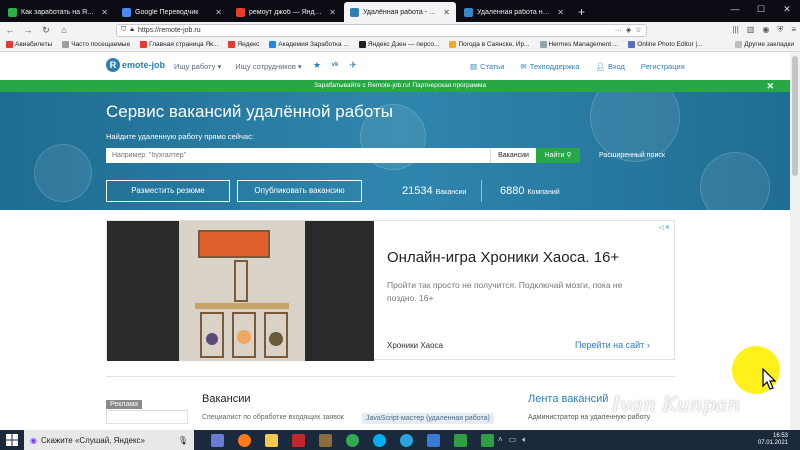  What do you see at coordinates (500, 440) in the screenshot?
I see `chevron-up-icon: ˄` at bounding box center [500, 440].